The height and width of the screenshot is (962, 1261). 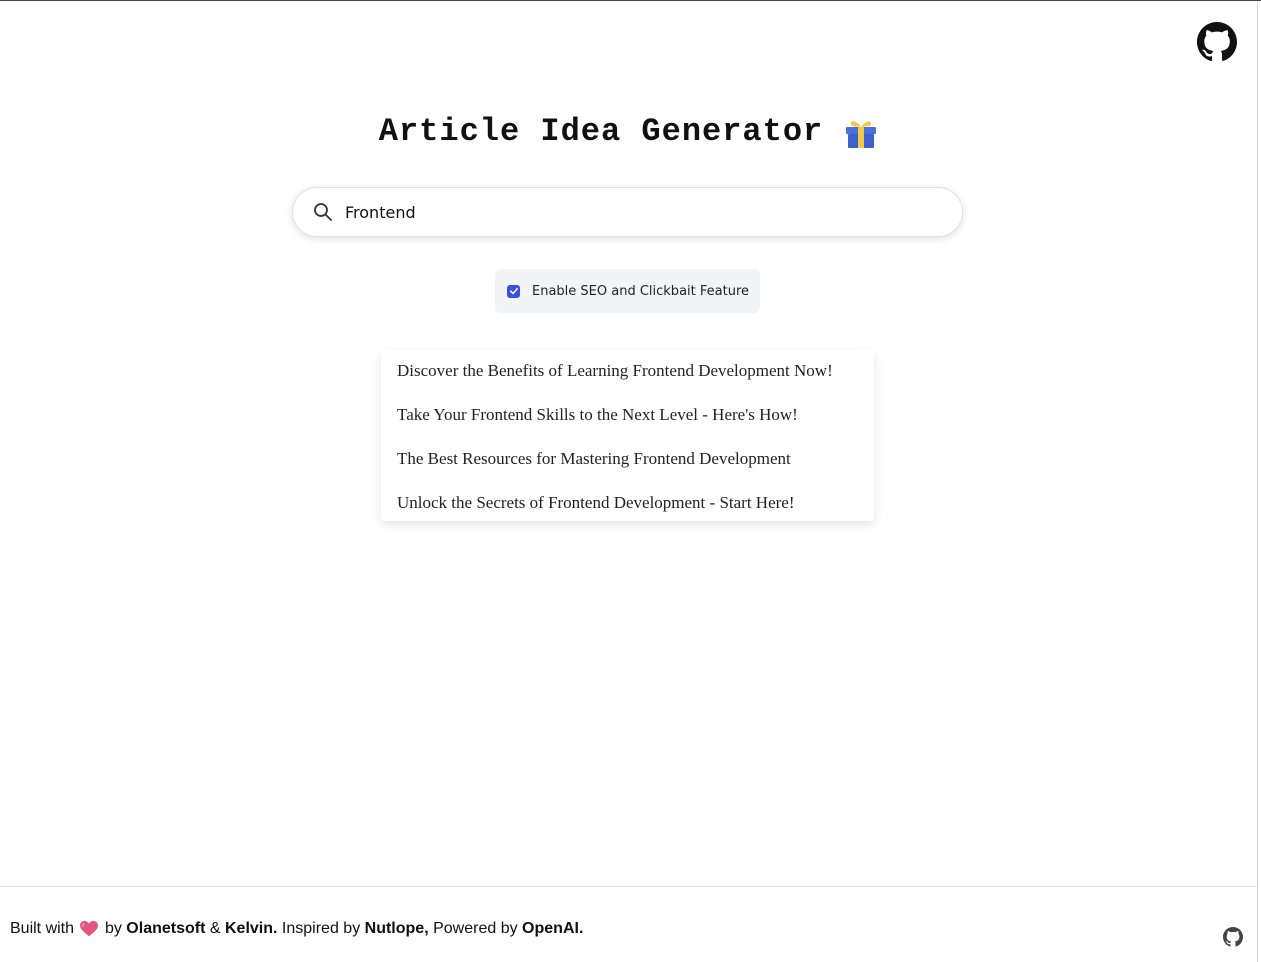 I want to click on footer-powered: Powered by, so click(x=475, y=928).